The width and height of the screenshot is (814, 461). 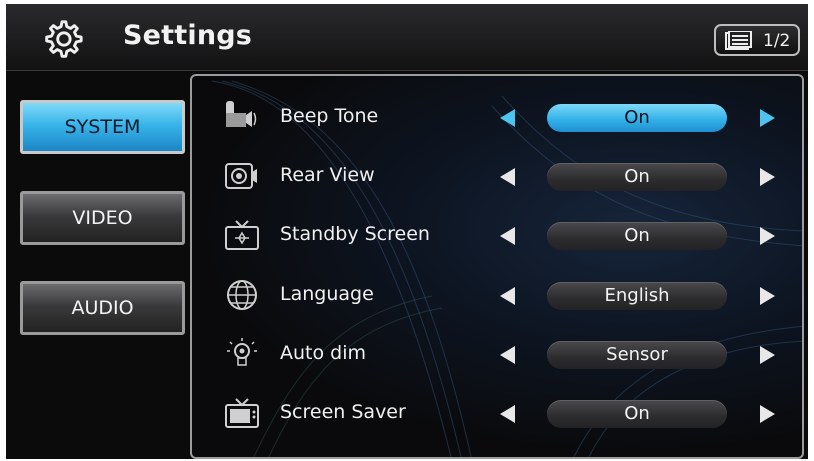 I want to click on gear-icon, so click(x=64, y=39).